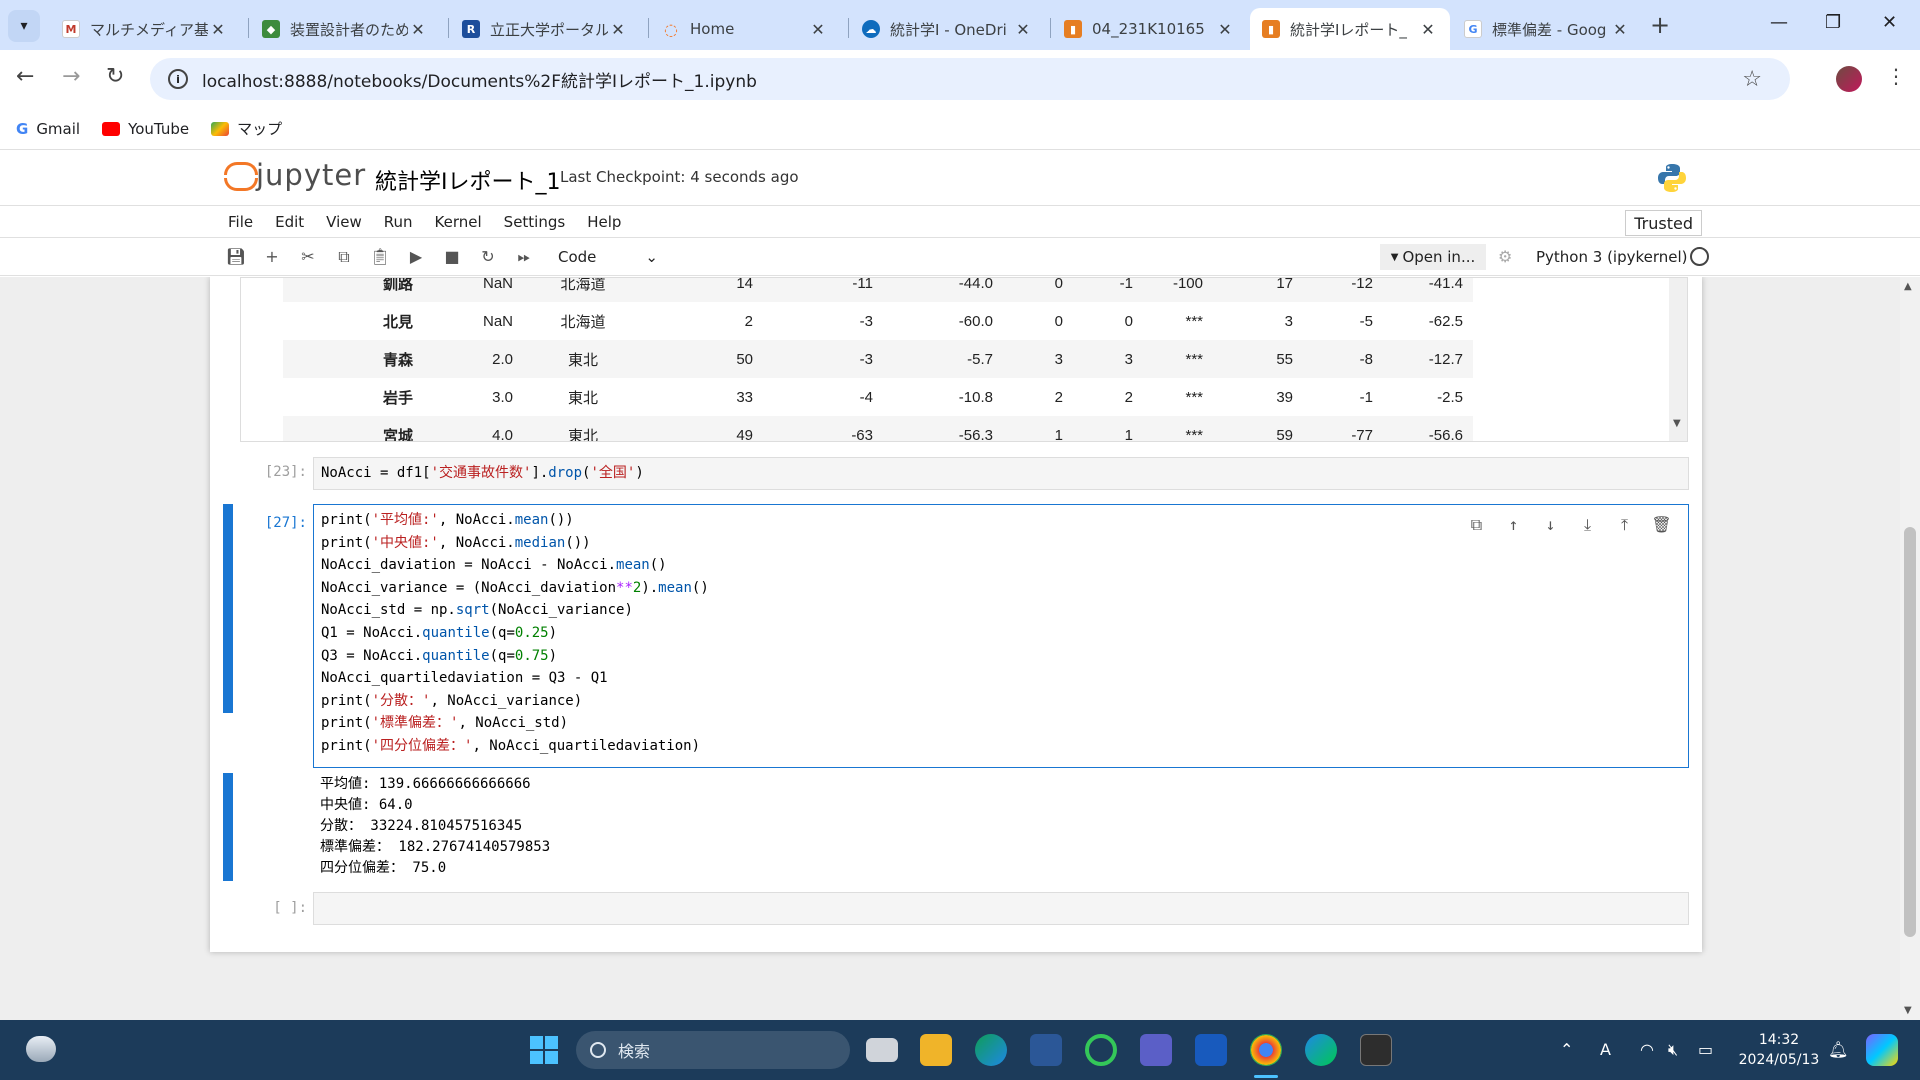  I want to click on run-all-icon: ⏩︎, so click(524, 257).